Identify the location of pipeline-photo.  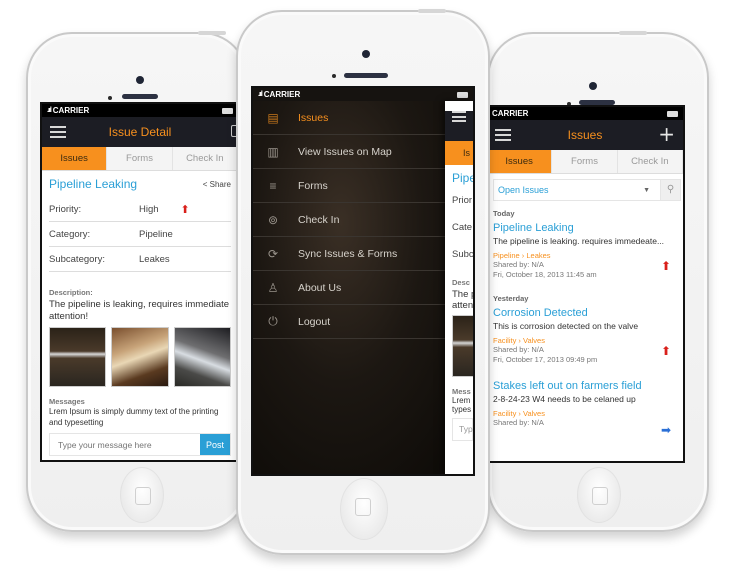
(140, 357).